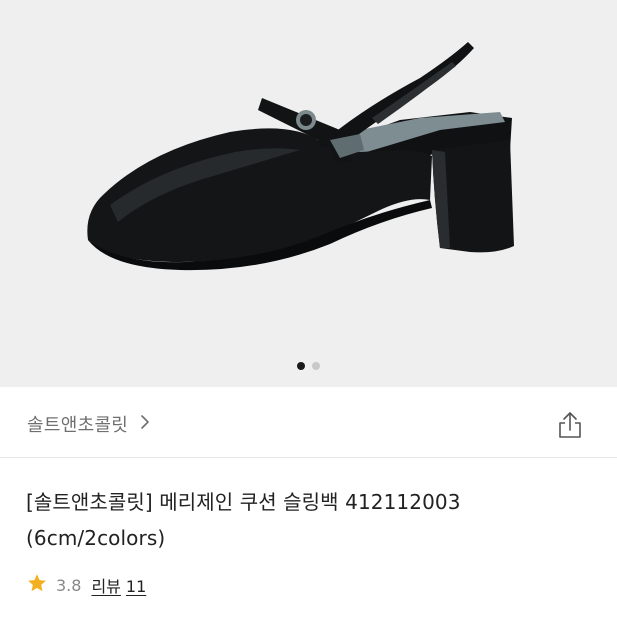 Image resolution: width=617 pixels, height=617 pixels. What do you see at coordinates (86, 585) in the screenshot?
I see `rating-row: 3.8 리뷰 11` at bounding box center [86, 585].